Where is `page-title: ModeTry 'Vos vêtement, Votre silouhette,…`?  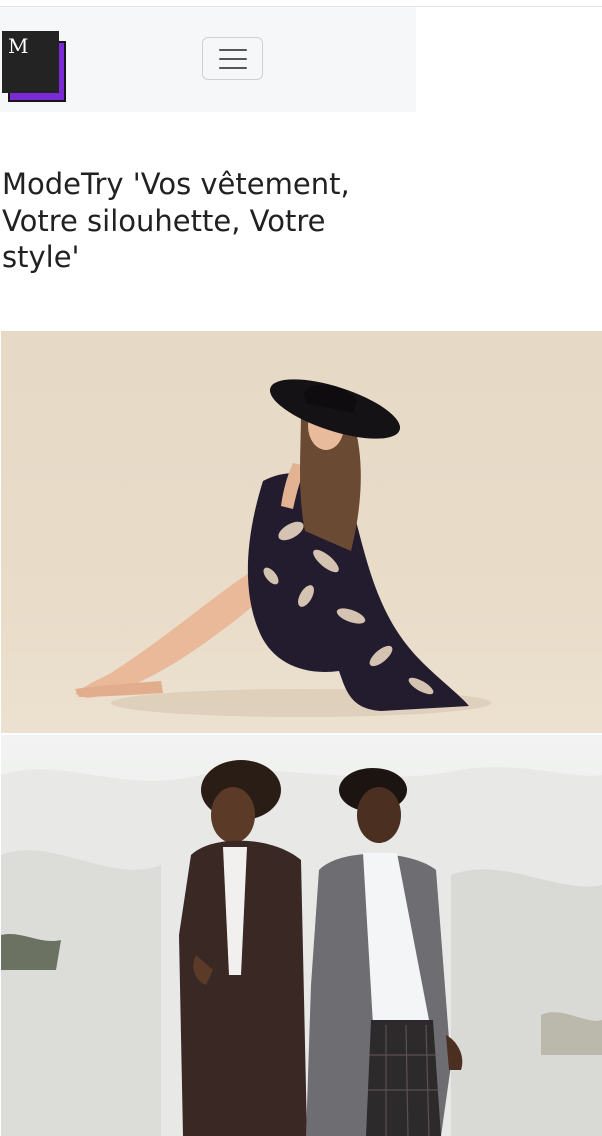 page-title: ModeTry 'Vos vêtement, Votre silouhette,… is located at coordinates (176, 220).